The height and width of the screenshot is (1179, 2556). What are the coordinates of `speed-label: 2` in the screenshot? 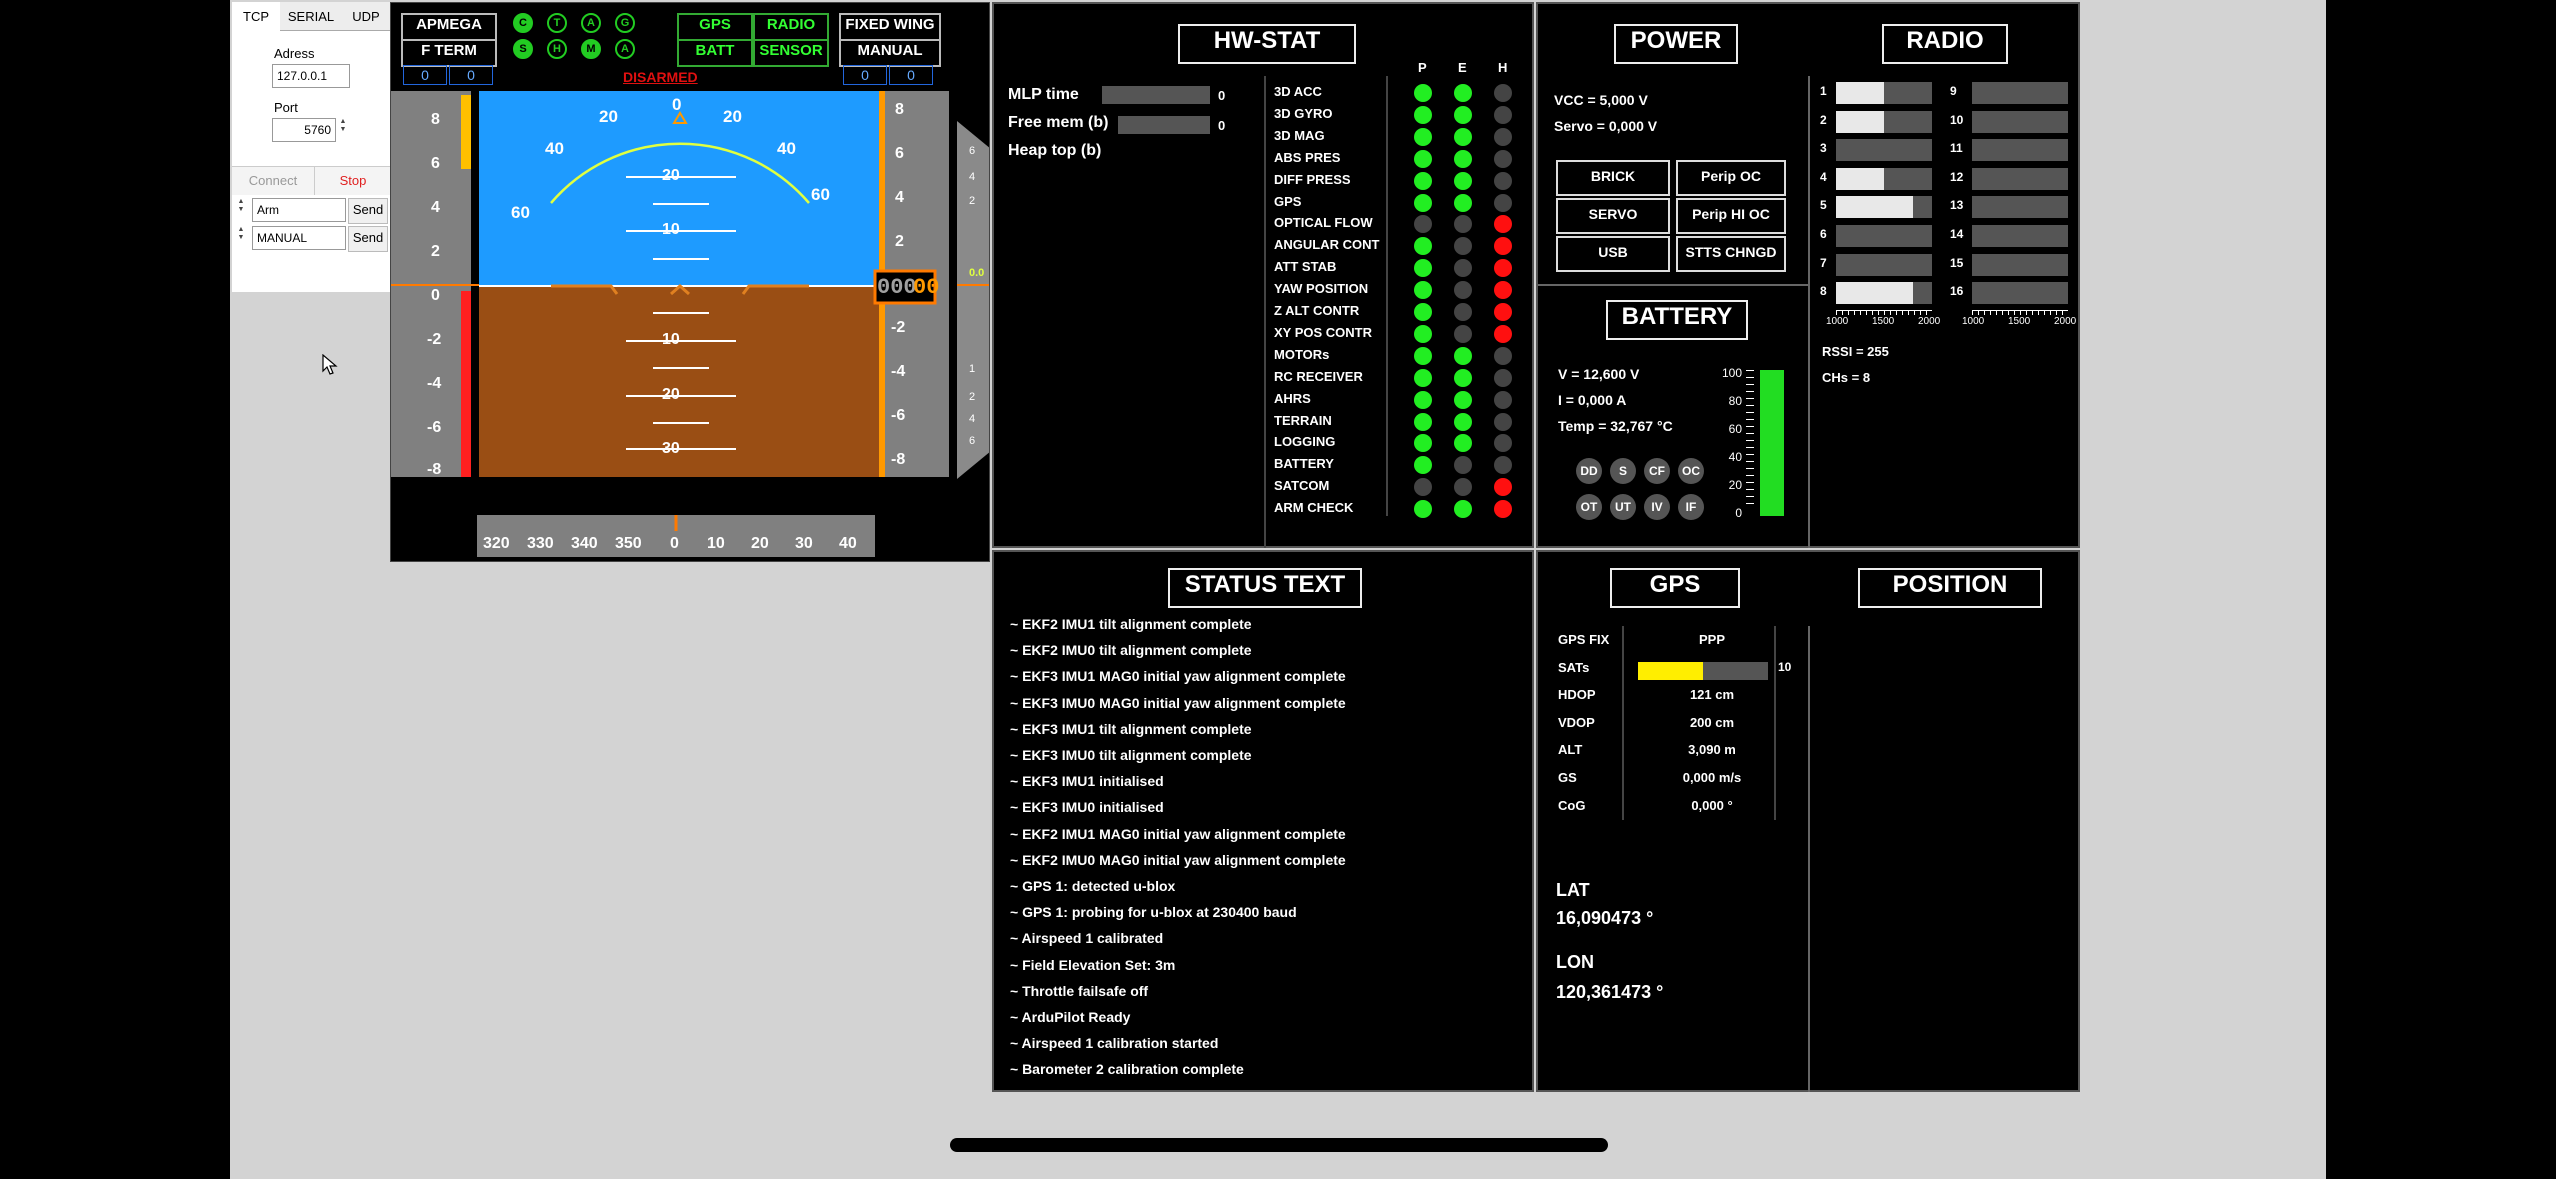 It's located at (435, 251).